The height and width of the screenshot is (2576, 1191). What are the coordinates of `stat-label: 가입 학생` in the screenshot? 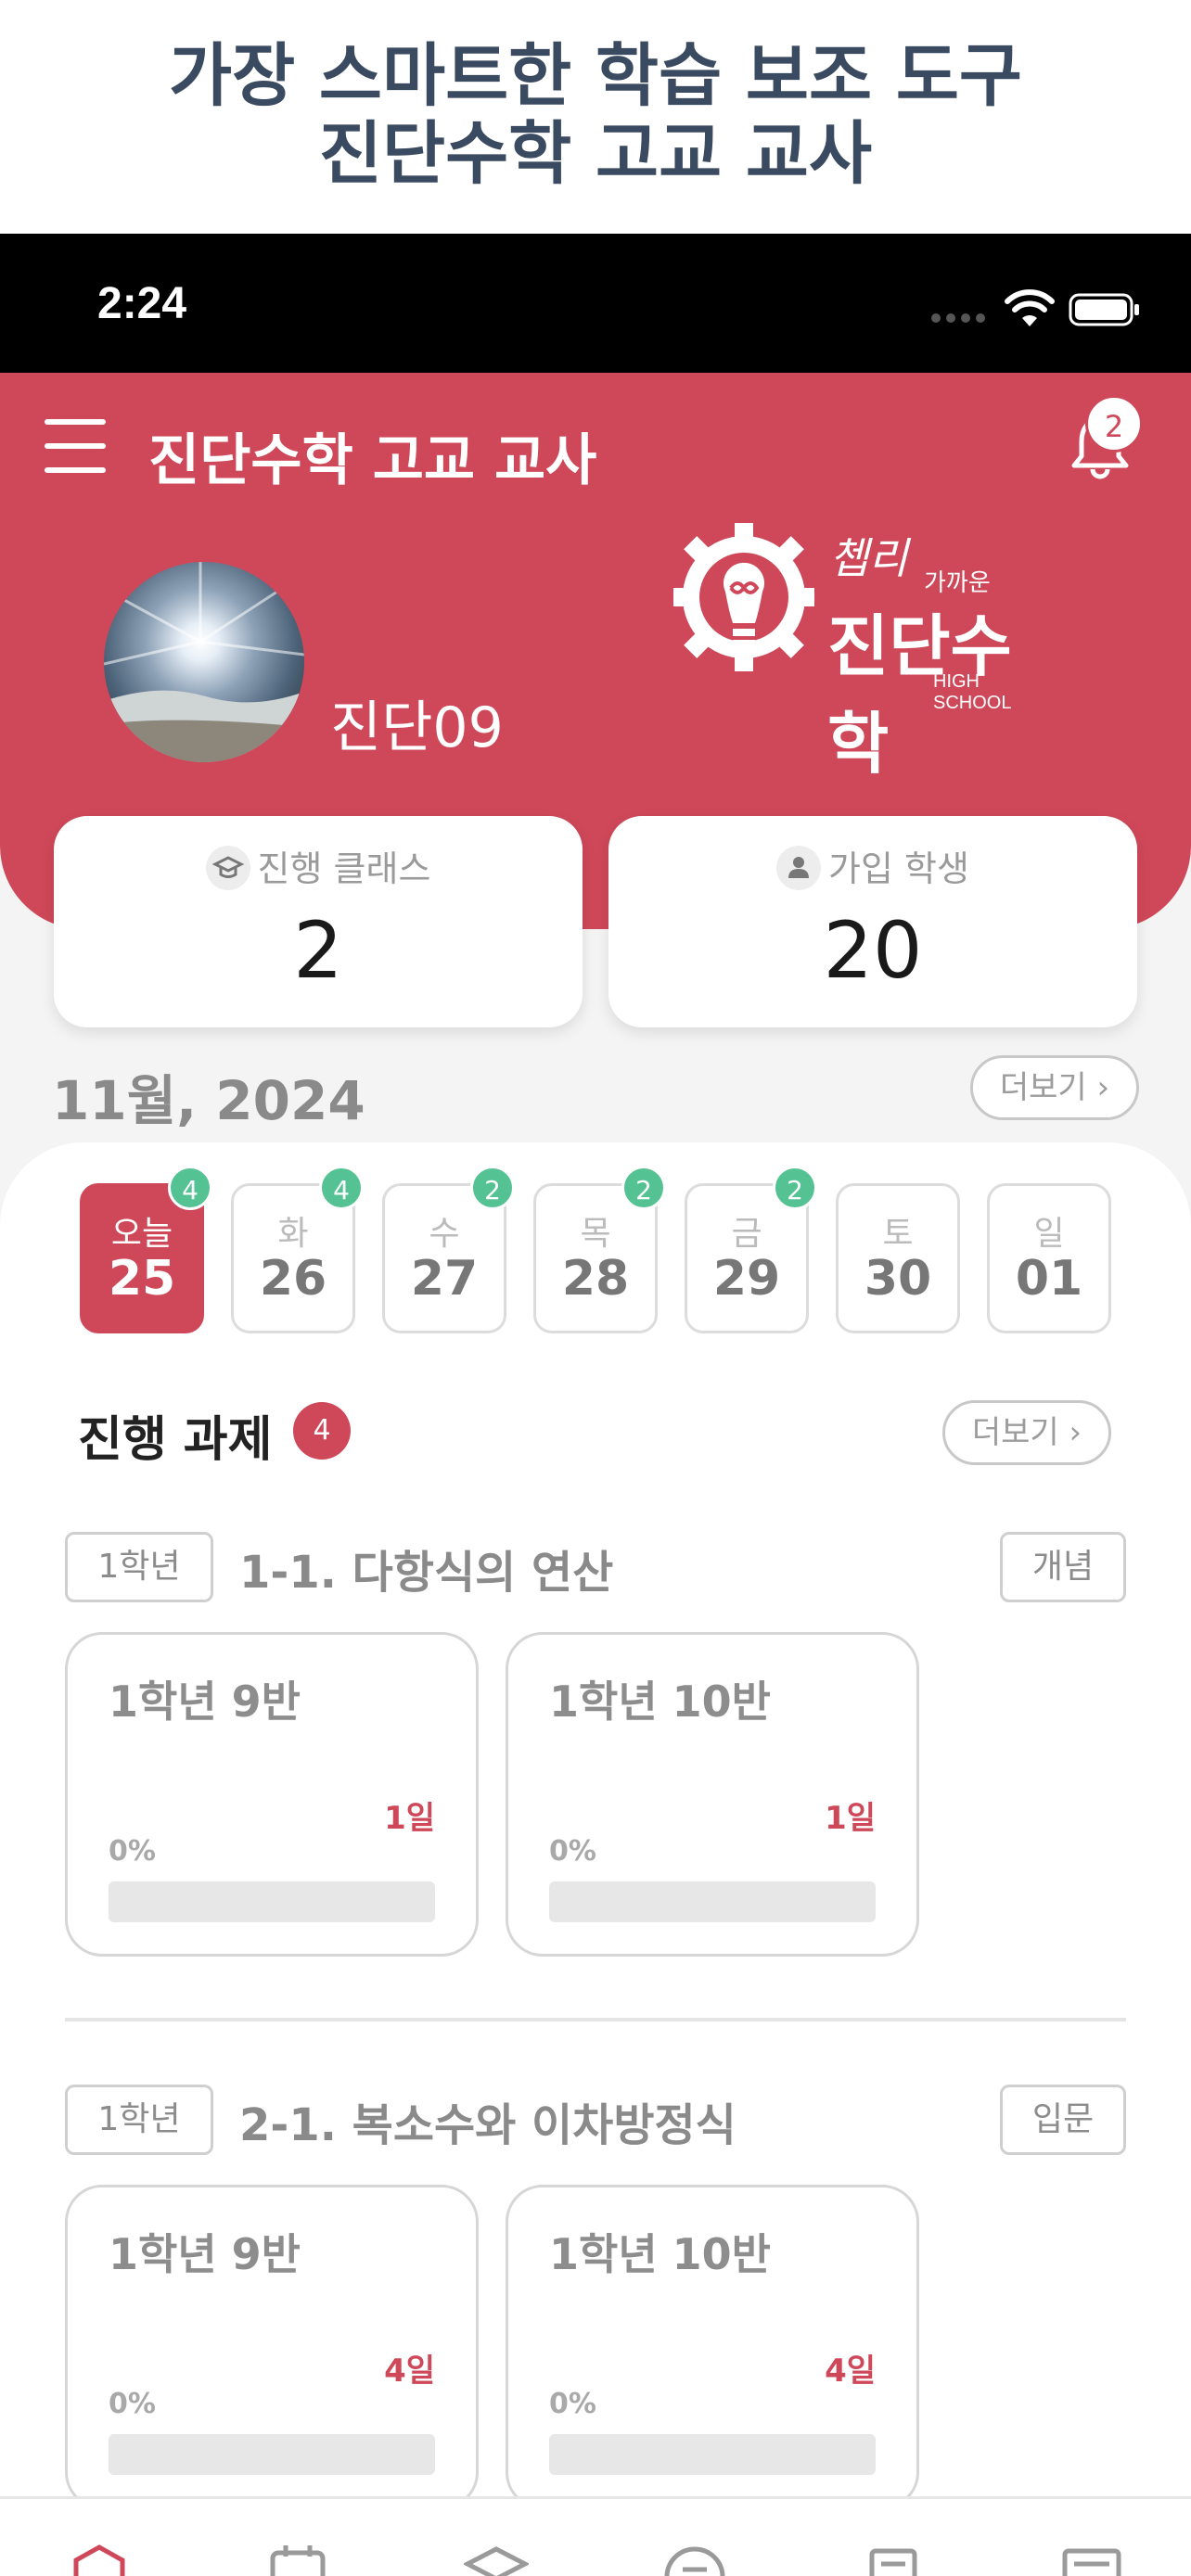 It's located at (898, 869).